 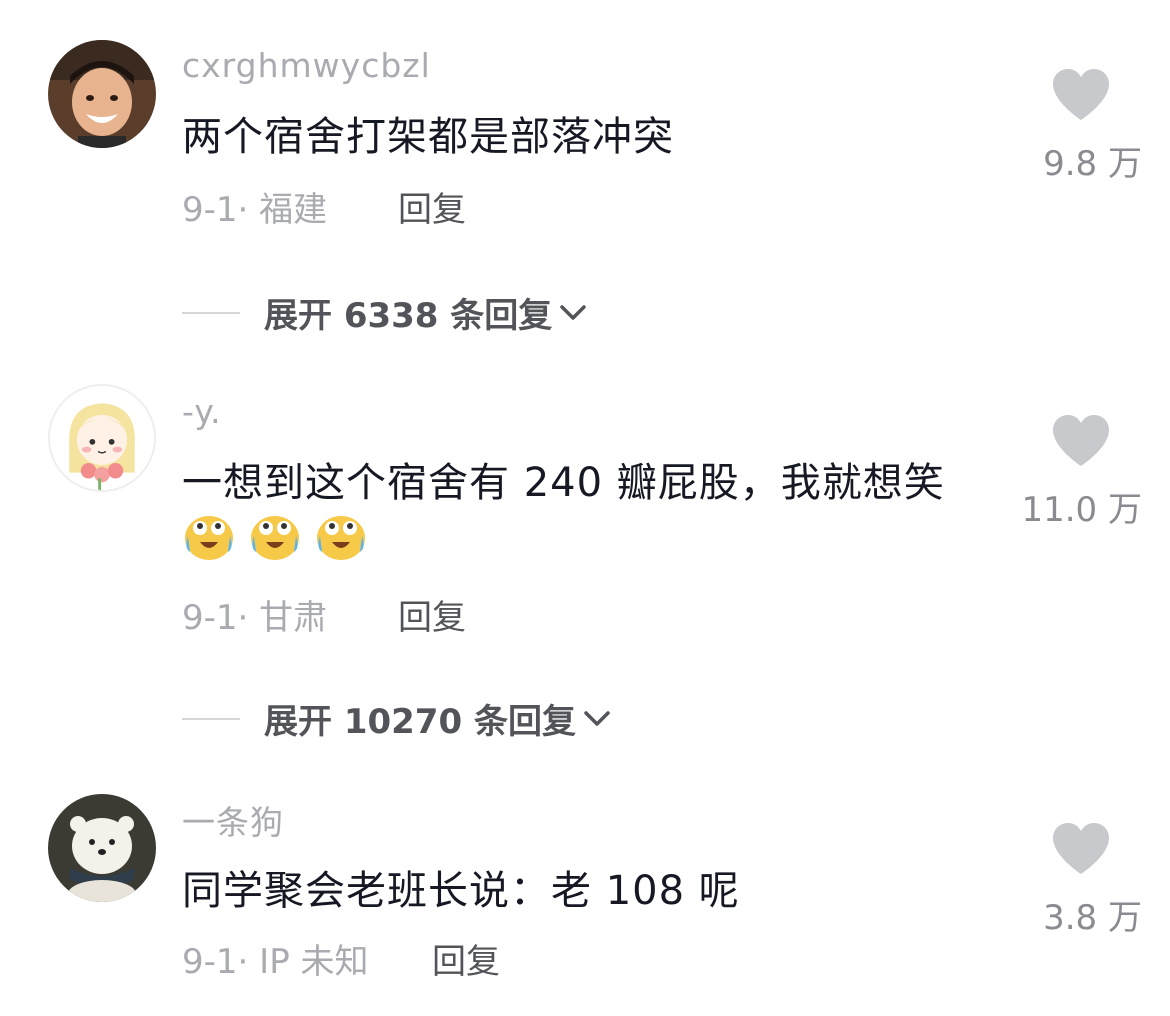 What do you see at coordinates (282, 210) in the screenshot?
I see `comment-location: · 福建` at bounding box center [282, 210].